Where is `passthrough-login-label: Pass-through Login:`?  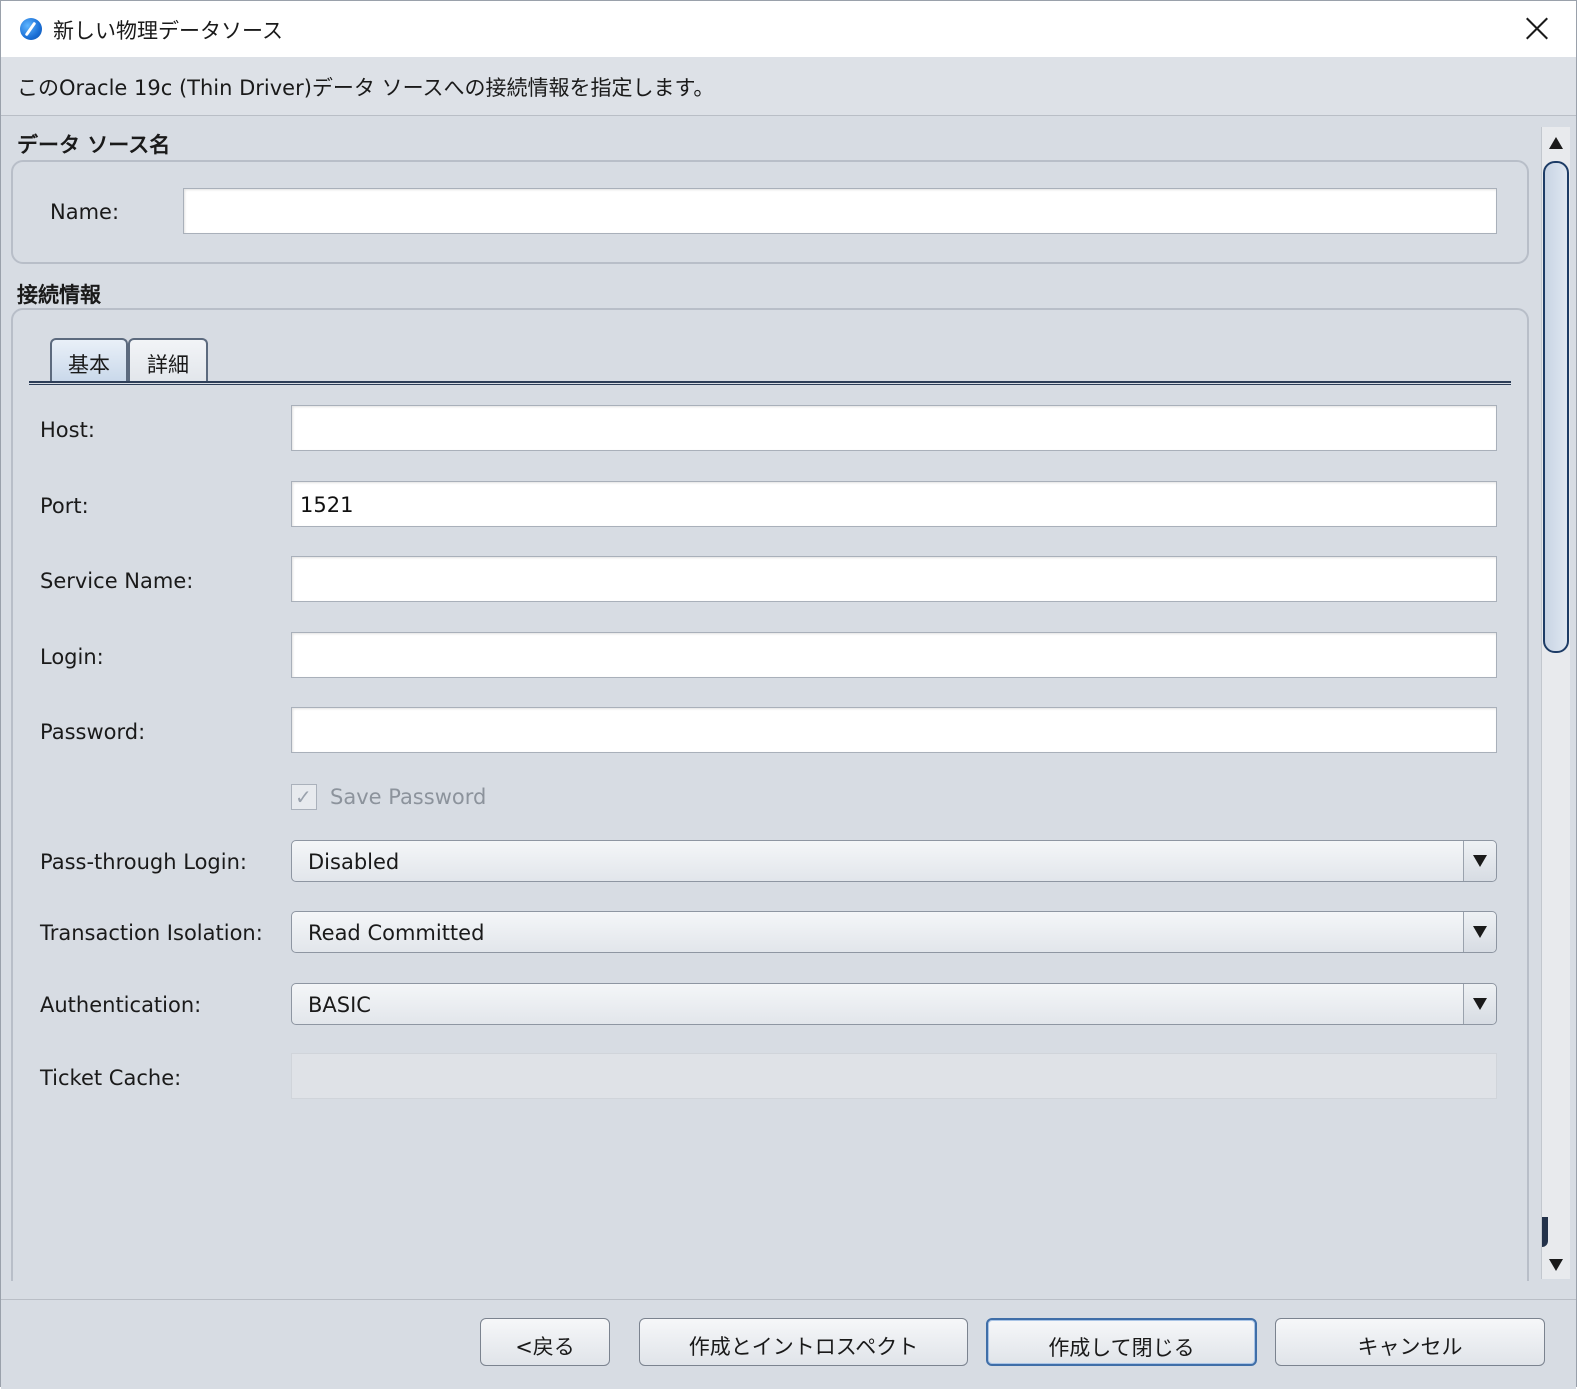 passthrough-login-label: Pass-through Login: is located at coordinates (143, 862).